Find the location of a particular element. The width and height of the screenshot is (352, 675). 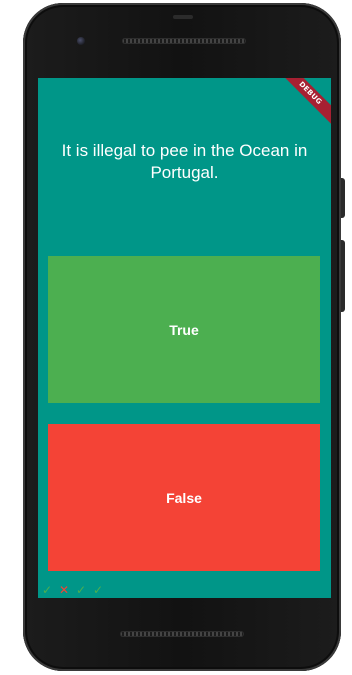

score-keeper: ✓ ✕ ✓ ✓ is located at coordinates (72, 590).